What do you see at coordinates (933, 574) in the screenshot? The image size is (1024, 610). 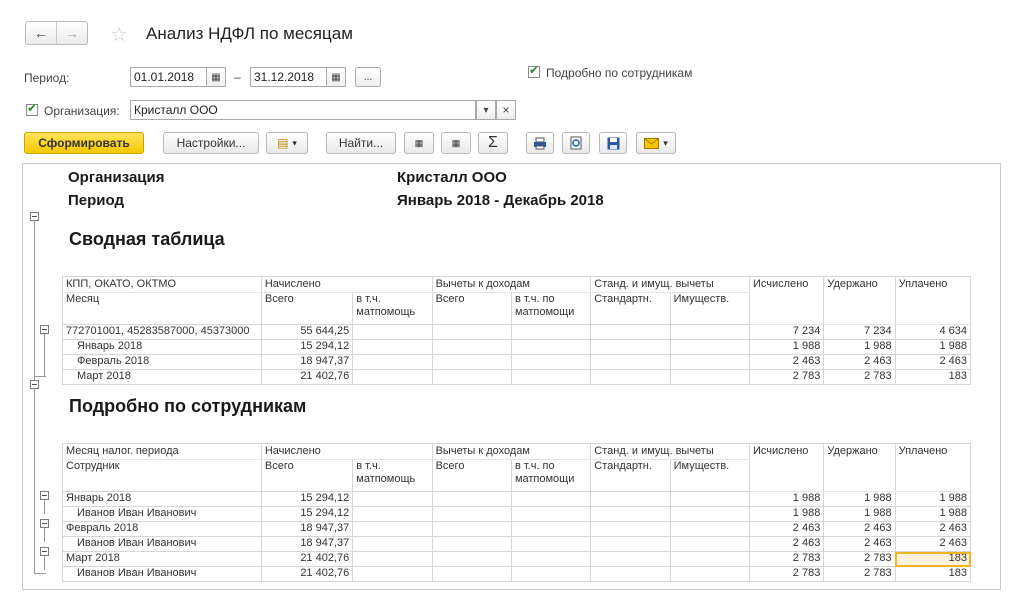 I see `table-cell: 183` at bounding box center [933, 574].